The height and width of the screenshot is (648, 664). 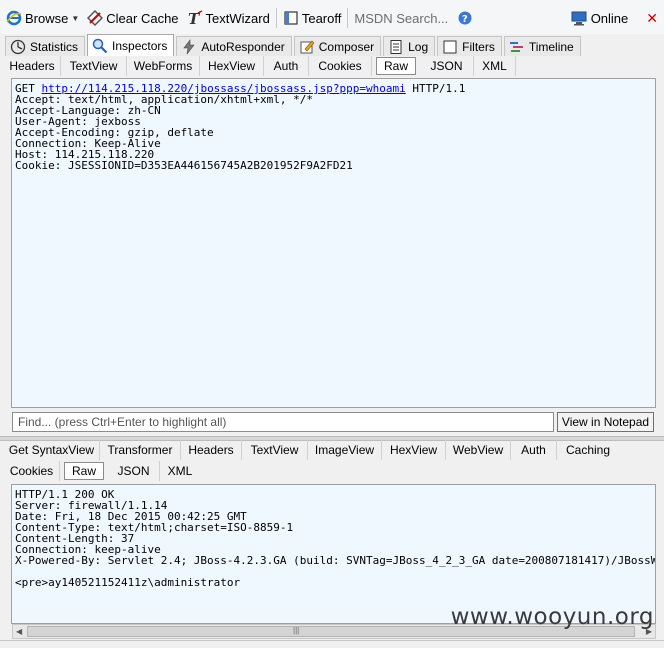 I want to click on tearoff-button: Tearoff, so click(x=312, y=18).